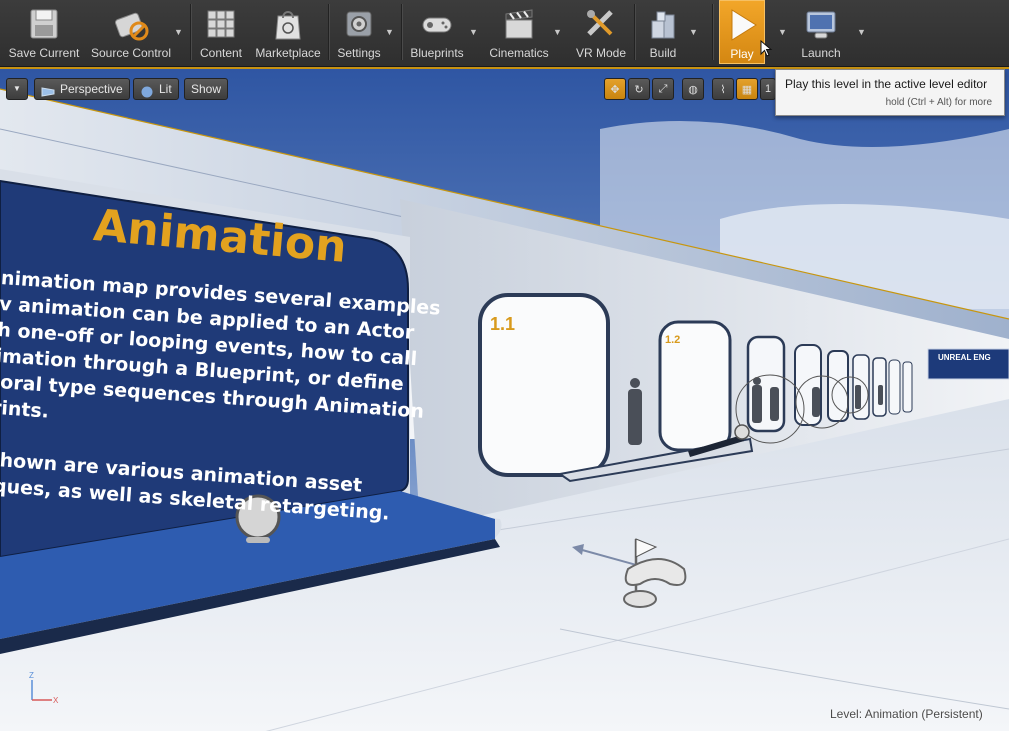 The width and height of the screenshot is (1009, 731). I want to click on grid-size-value: 1, so click(768, 89).